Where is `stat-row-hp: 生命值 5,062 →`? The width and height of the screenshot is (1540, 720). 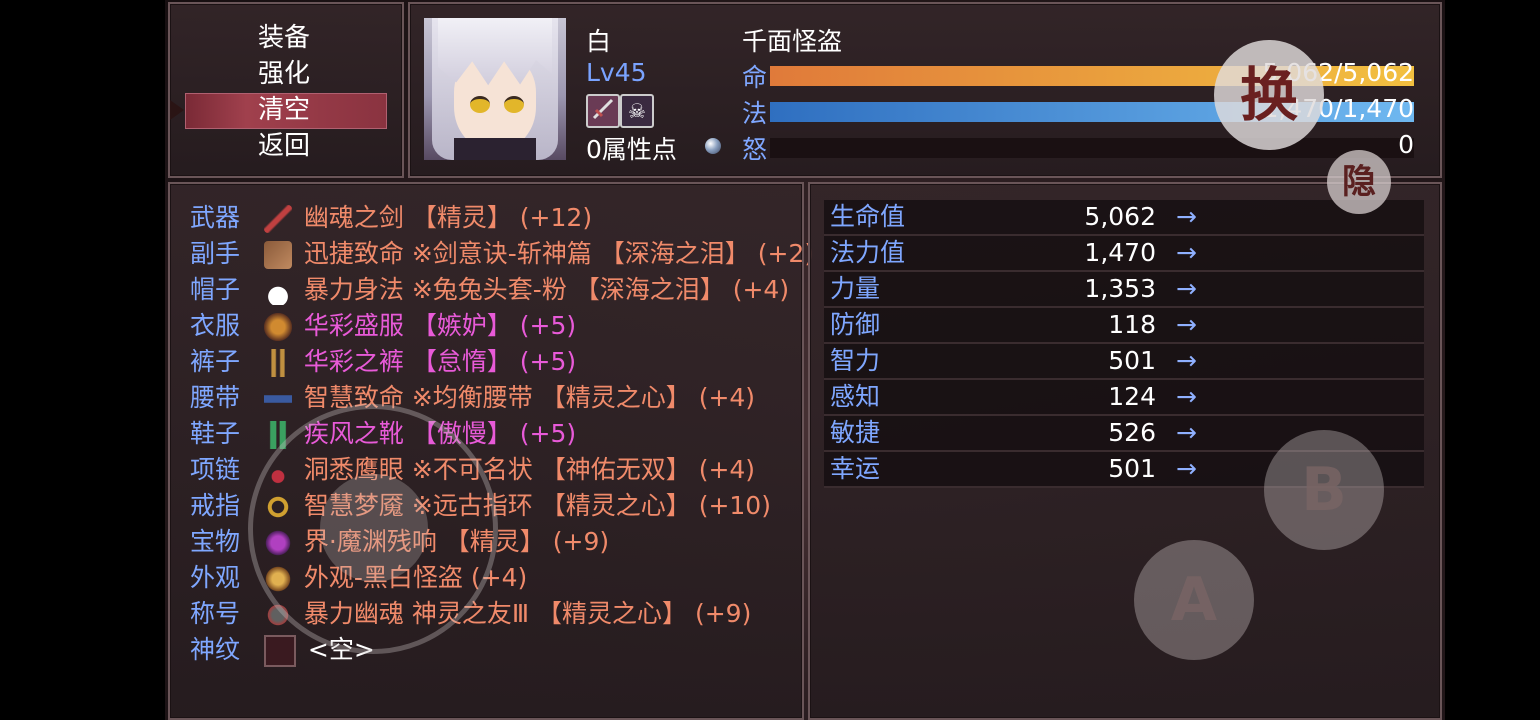
stat-row-hp: 生命值 5,062 → is located at coordinates (1124, 218).